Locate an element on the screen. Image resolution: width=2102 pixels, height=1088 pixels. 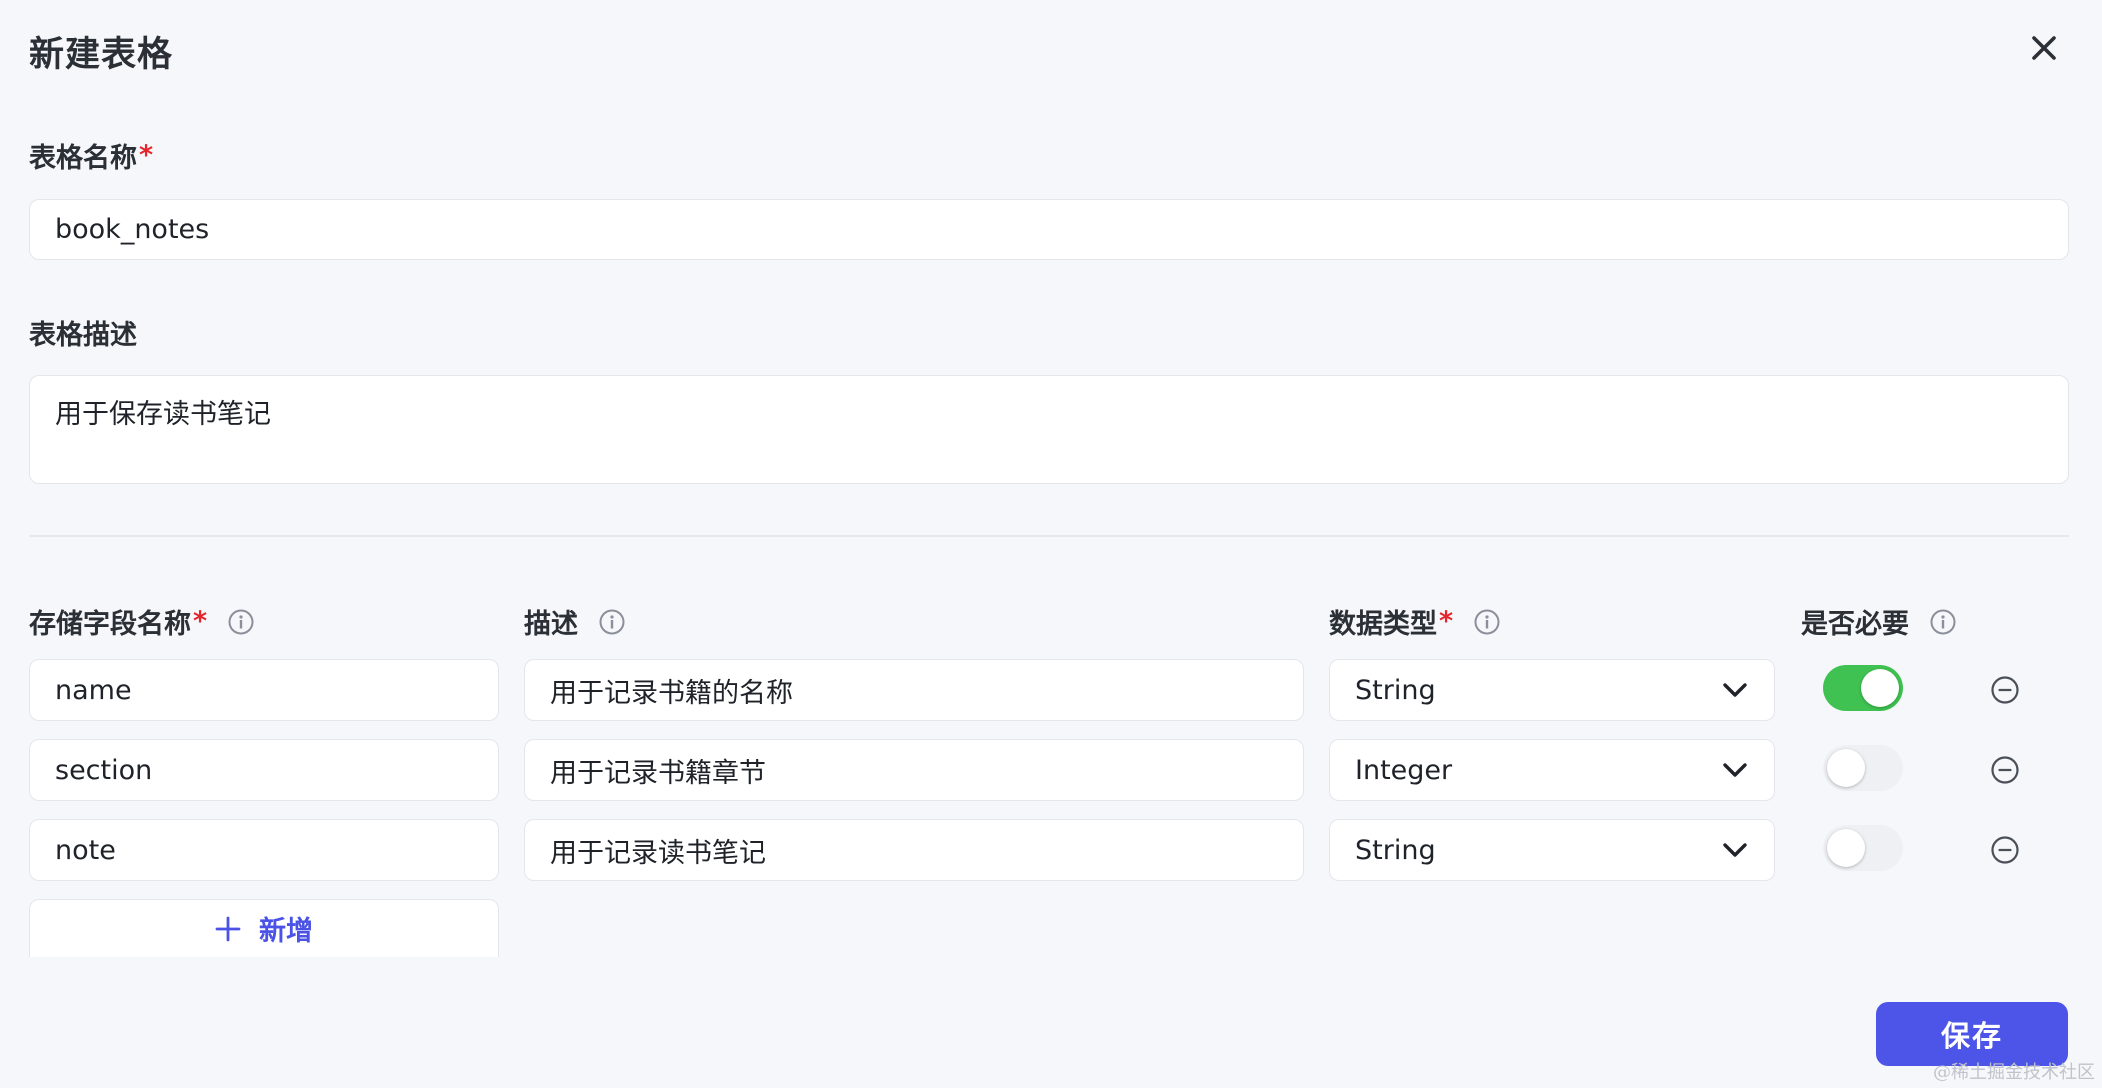
table-name-input: book_notes is located at coordinates (1049, 229).